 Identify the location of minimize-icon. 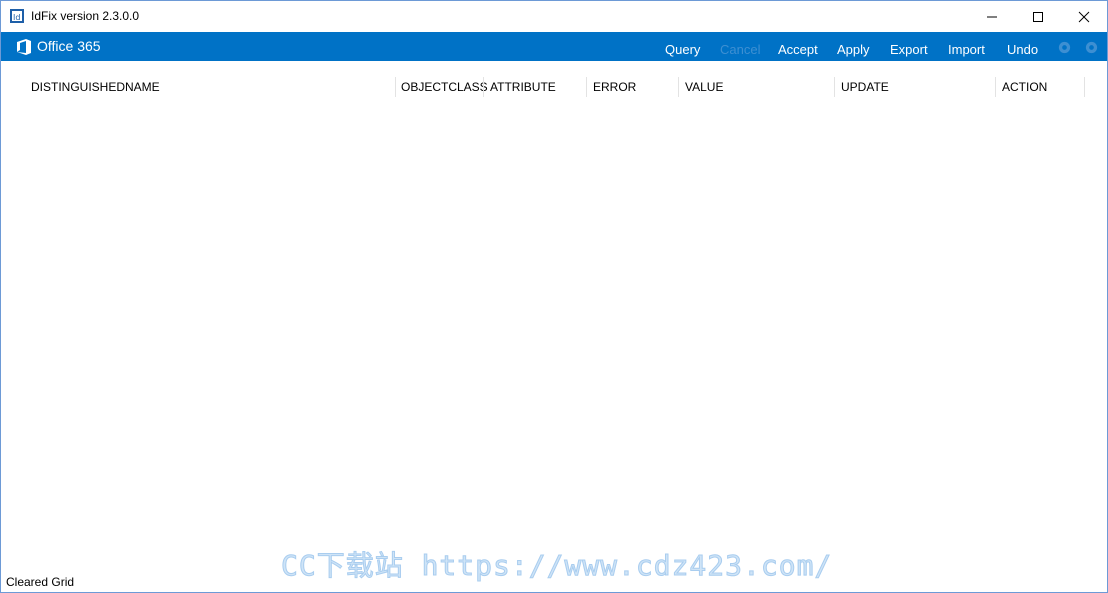
(992, 17).